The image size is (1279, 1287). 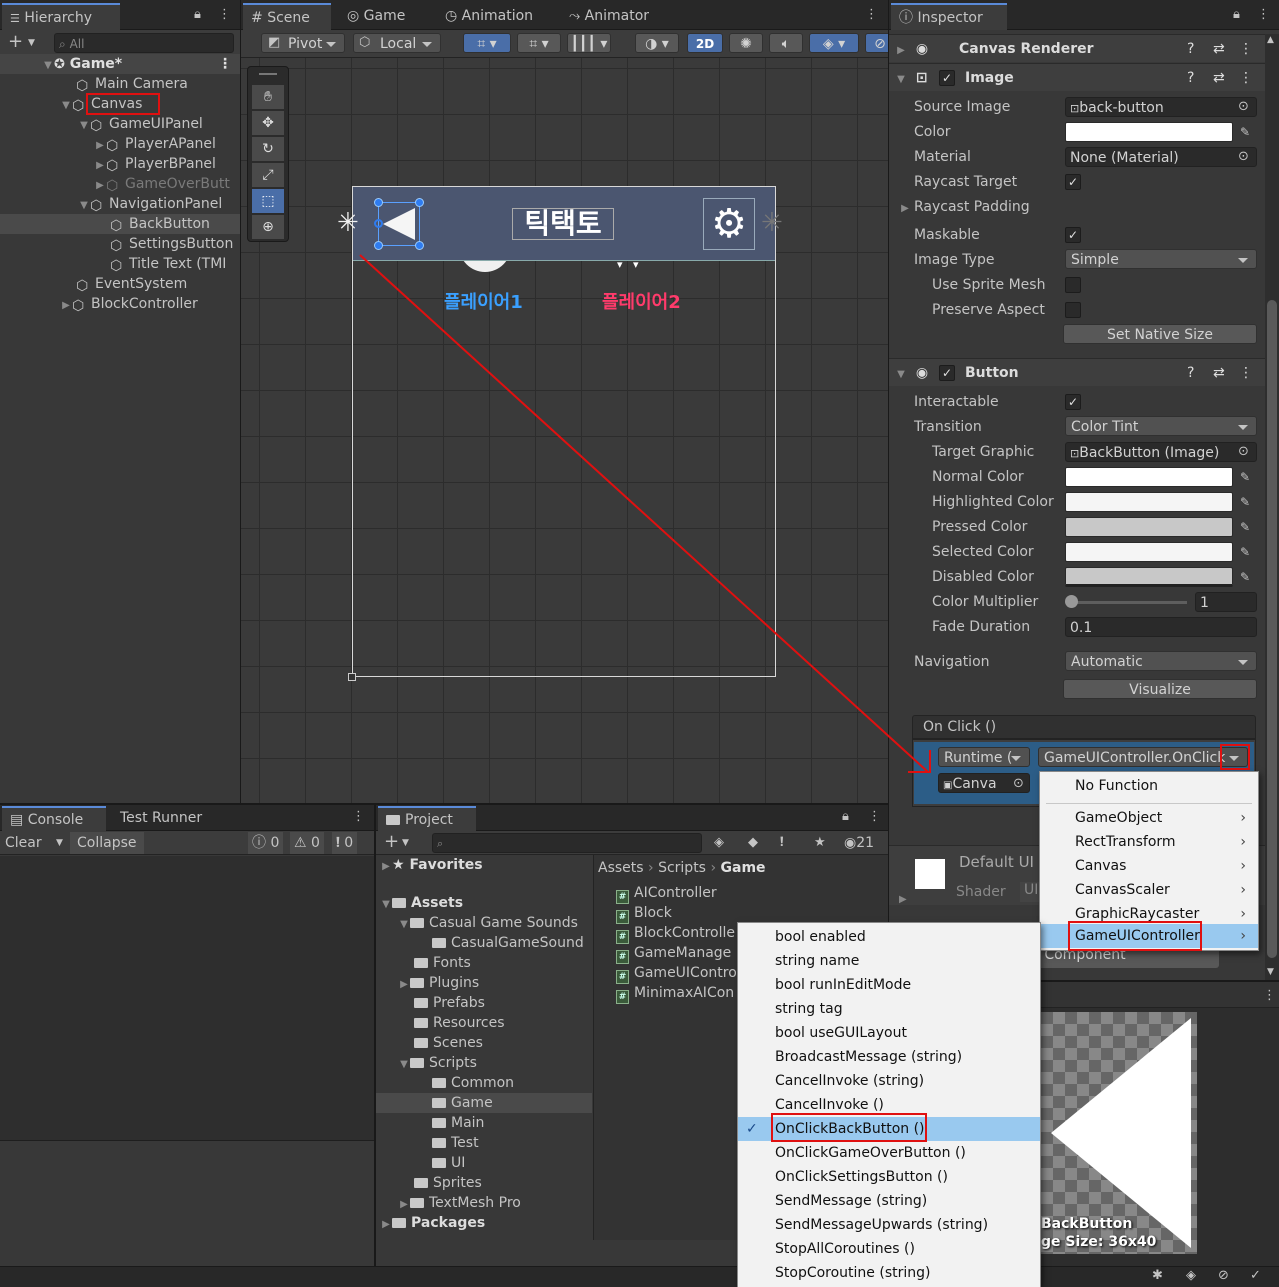 What do you see at coordinates (947, 78) in the screenshot?
I see `image-enabled-checkbox: ✓` at bounding box center [947, 78].